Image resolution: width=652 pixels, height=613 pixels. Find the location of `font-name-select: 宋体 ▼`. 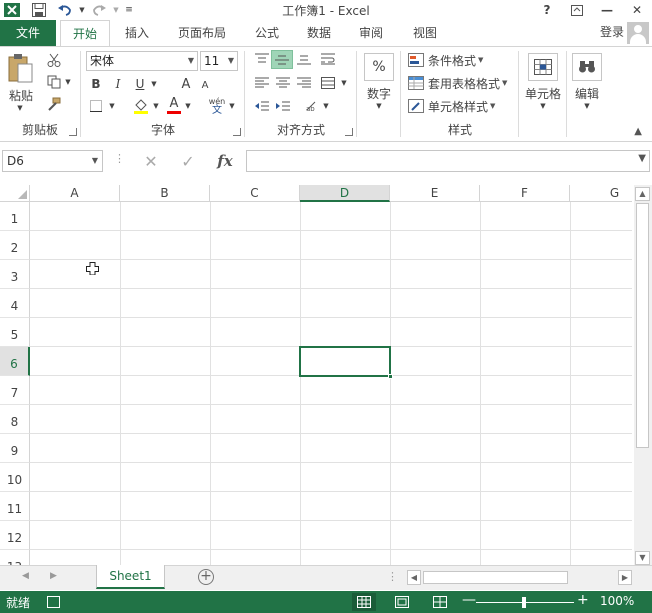

font-name-select: 宋体 ▼ is located at coordinates (142, 61).